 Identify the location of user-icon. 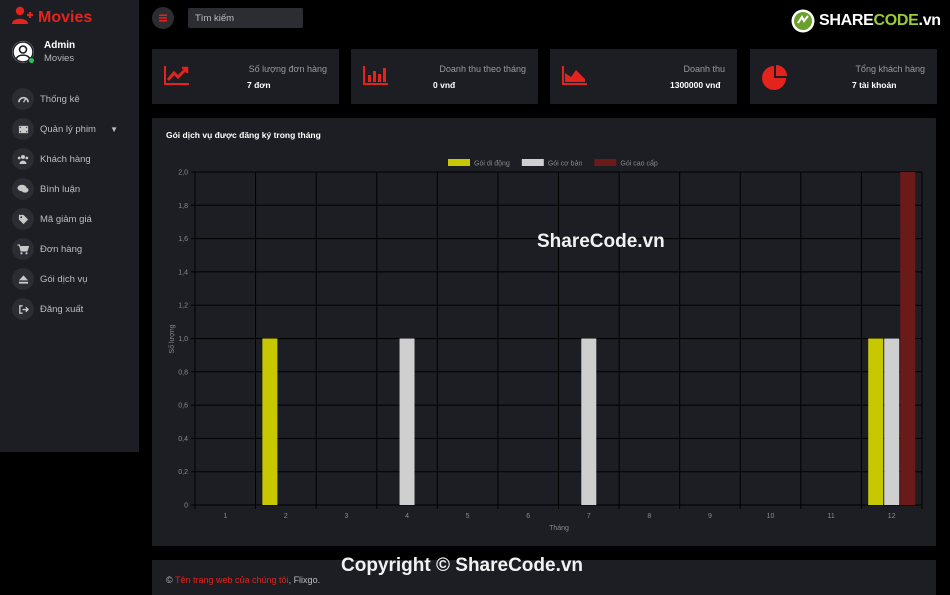
(23, 17).